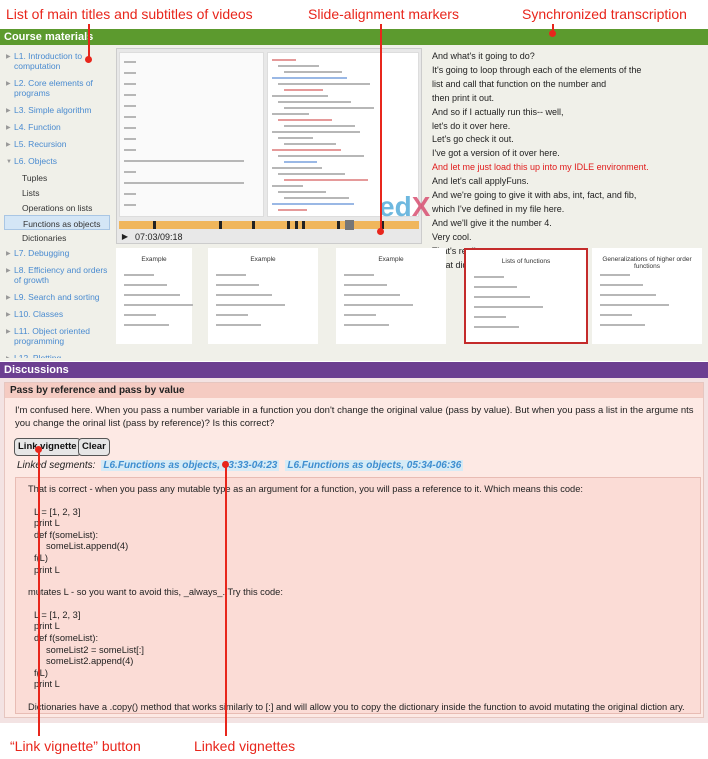  I want to click on sidebar-subtitle: Functions as objects, so click(57, 222).